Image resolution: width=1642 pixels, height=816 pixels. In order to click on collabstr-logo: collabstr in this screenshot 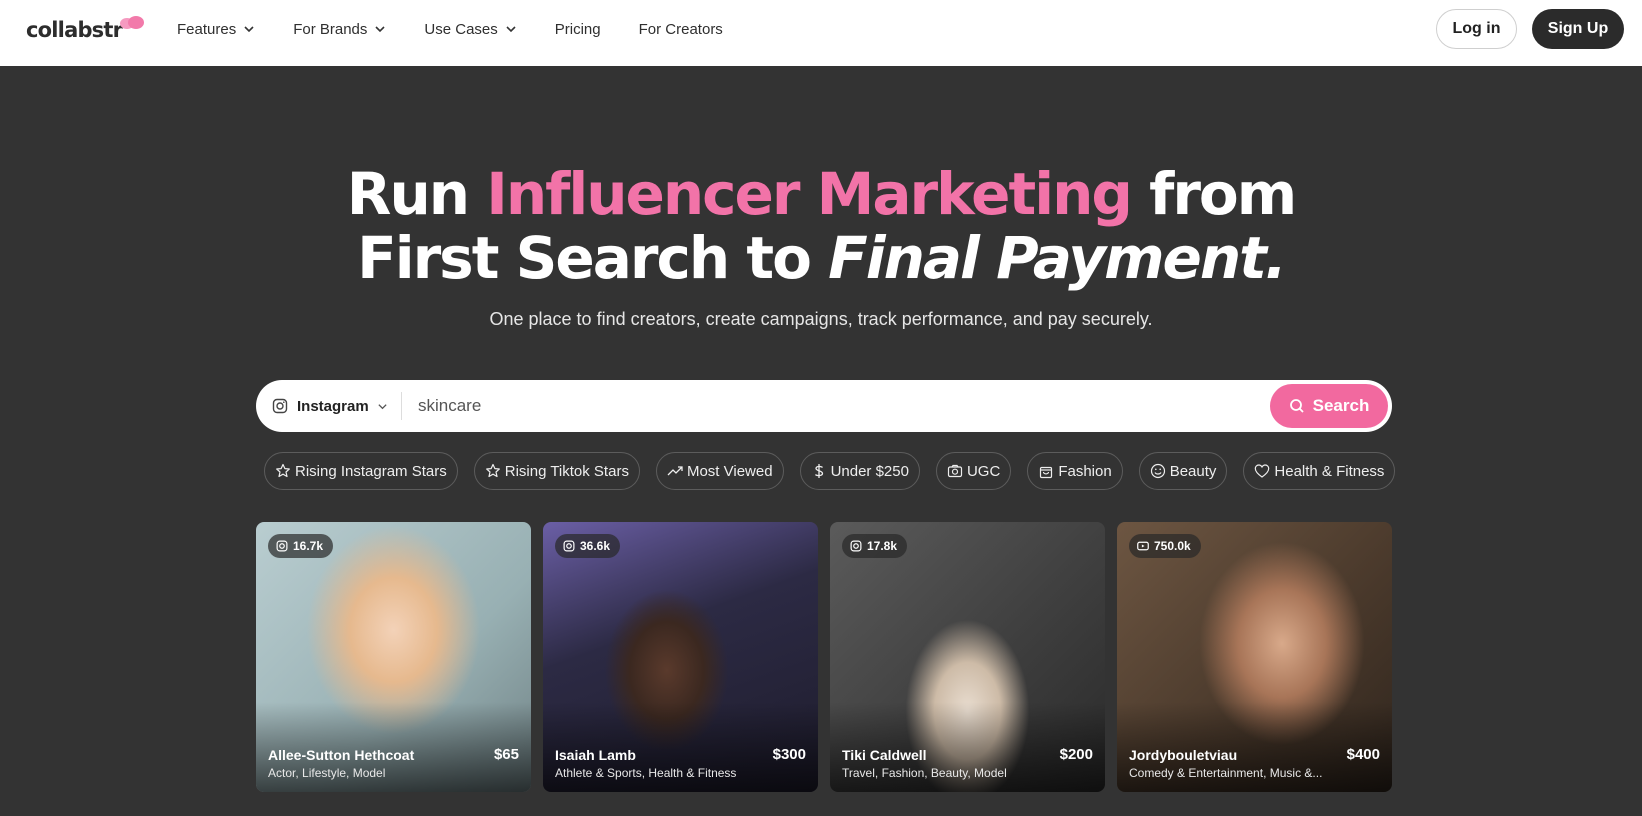, I will do `click(86, 30)`.